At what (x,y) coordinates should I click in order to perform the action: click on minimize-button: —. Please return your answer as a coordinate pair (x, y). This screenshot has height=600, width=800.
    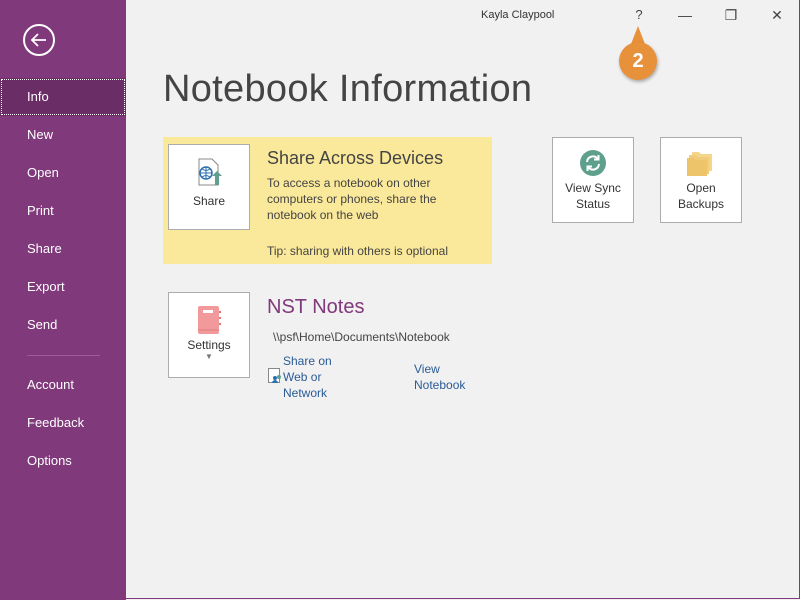
    Looking at the image, I should click on (685, 15).